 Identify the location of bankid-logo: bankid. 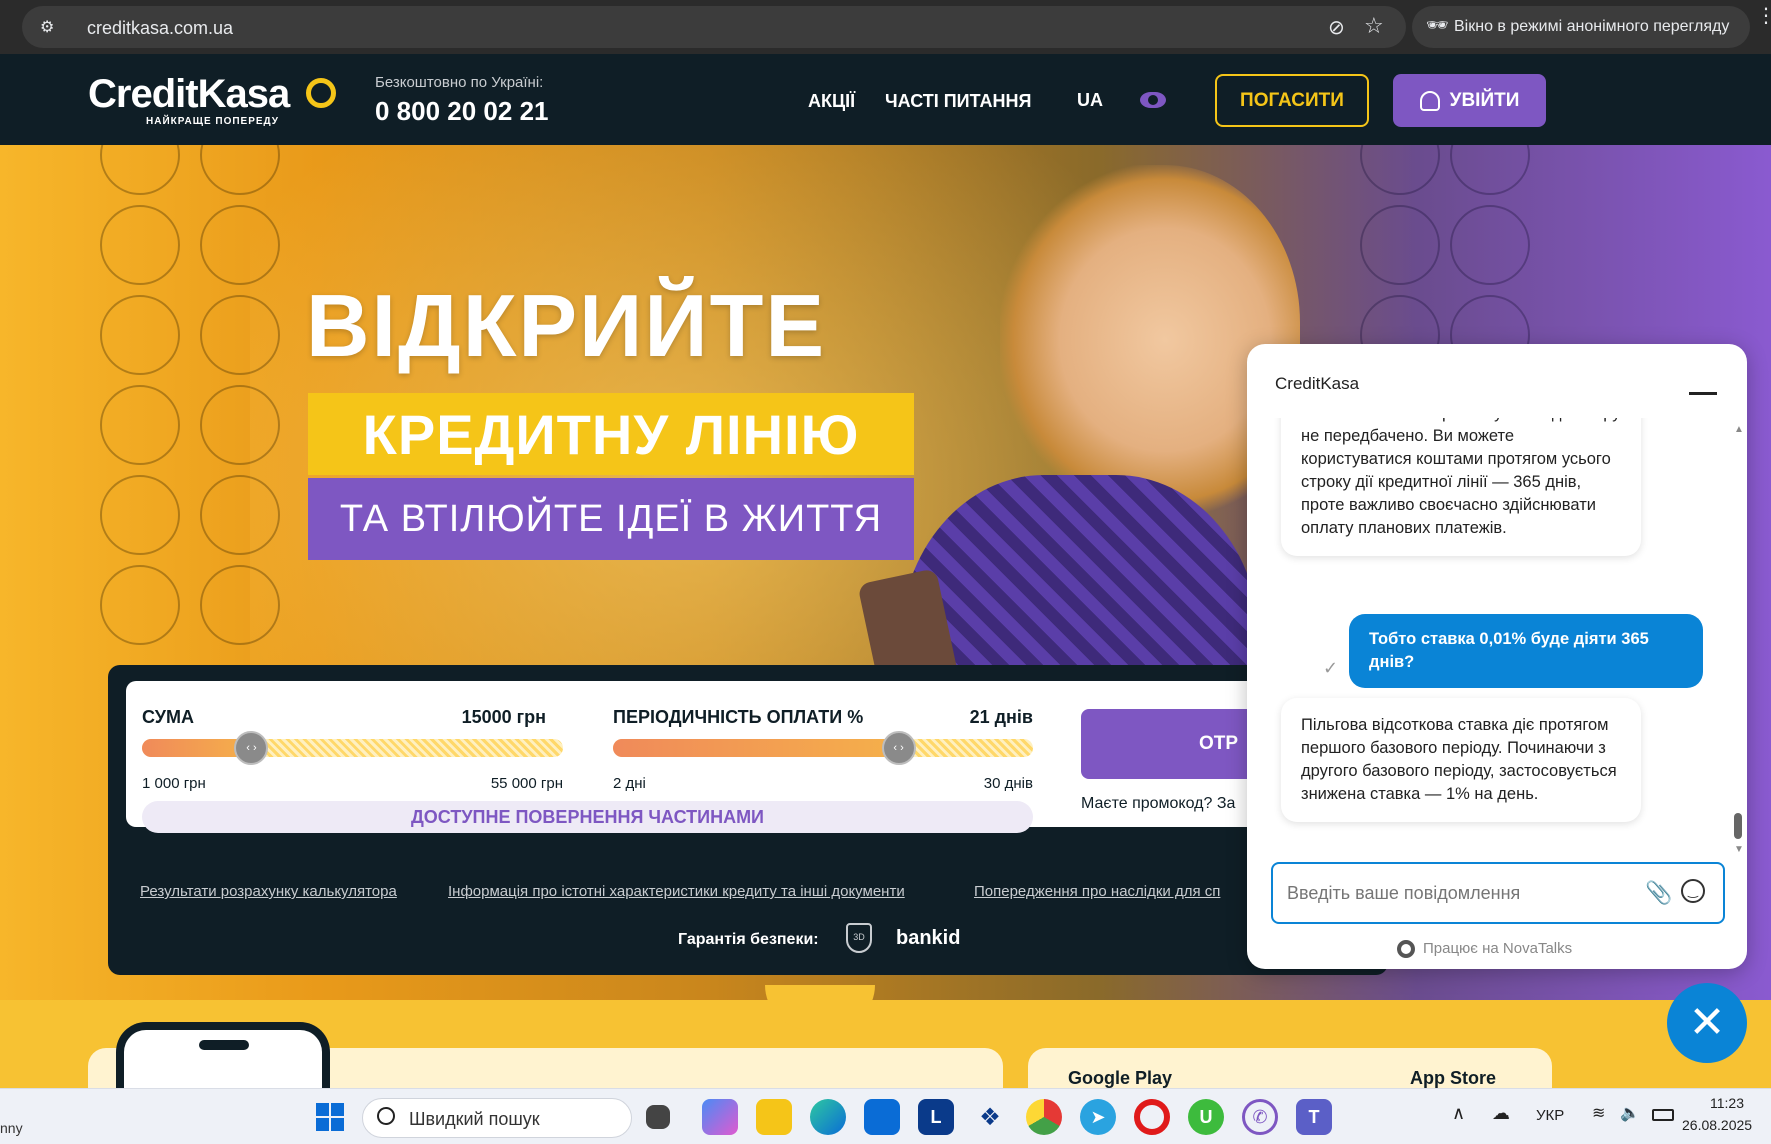
(928, 938).